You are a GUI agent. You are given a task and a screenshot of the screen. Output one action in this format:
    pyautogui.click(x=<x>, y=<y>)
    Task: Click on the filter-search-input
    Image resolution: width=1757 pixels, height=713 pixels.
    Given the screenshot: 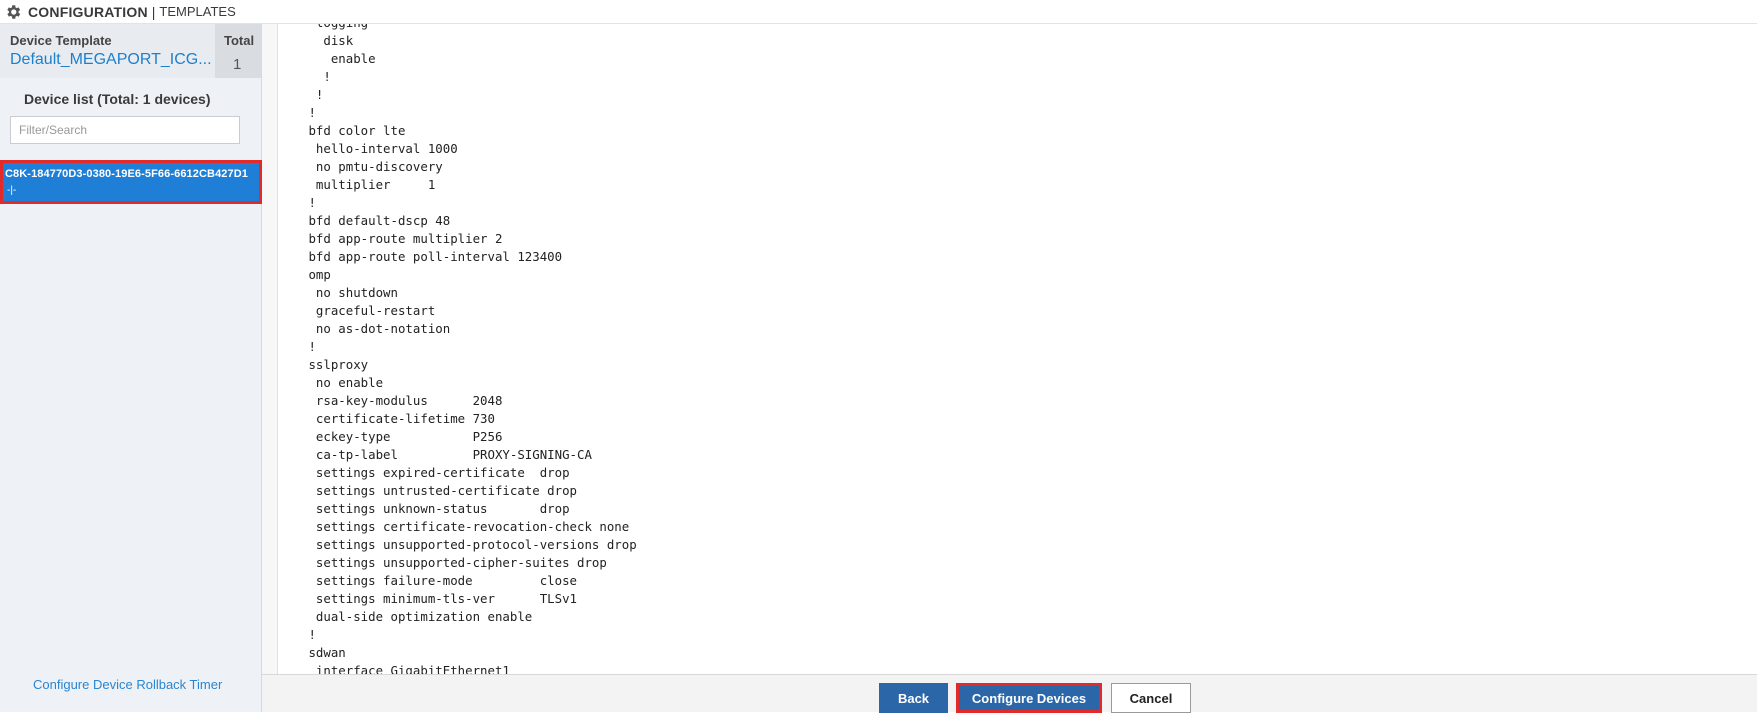 What is the action you would take?
    pyautogui.click(x=125, y=130)
    